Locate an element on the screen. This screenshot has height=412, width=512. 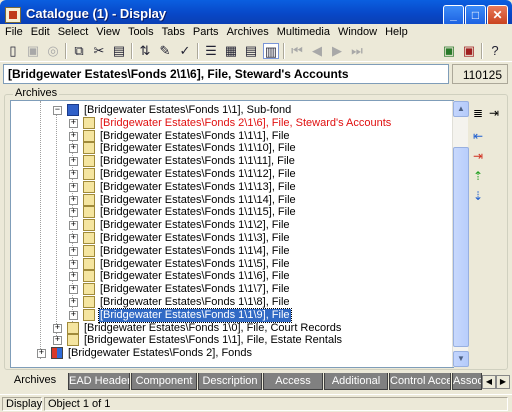
tree-item-label: [Bridgewater Estates\Fonds 1\1\2], File is located at coordinates (195, 225).